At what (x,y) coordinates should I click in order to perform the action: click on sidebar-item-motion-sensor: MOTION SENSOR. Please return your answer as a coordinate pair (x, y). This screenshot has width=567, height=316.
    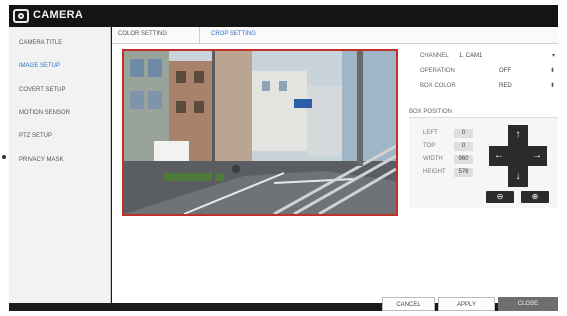
    Looking at the image, I should click on (44, 113).